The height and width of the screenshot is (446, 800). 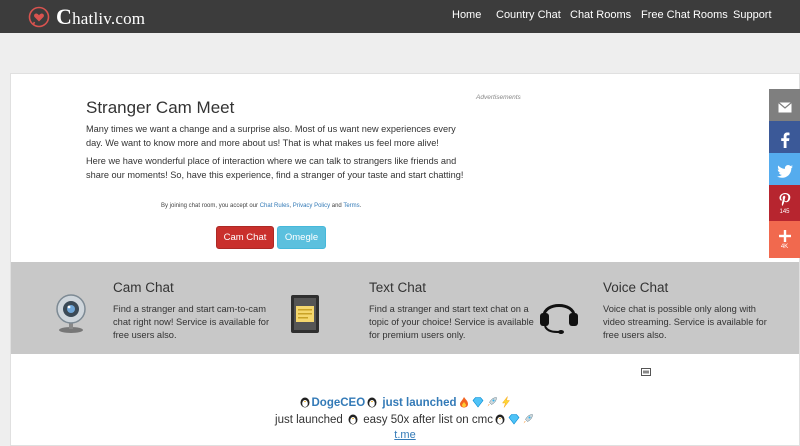 What do you see at coordinates (351, 206) in the screenshot?
I see `terms-link: Terms` at bounding box center [351, 206].